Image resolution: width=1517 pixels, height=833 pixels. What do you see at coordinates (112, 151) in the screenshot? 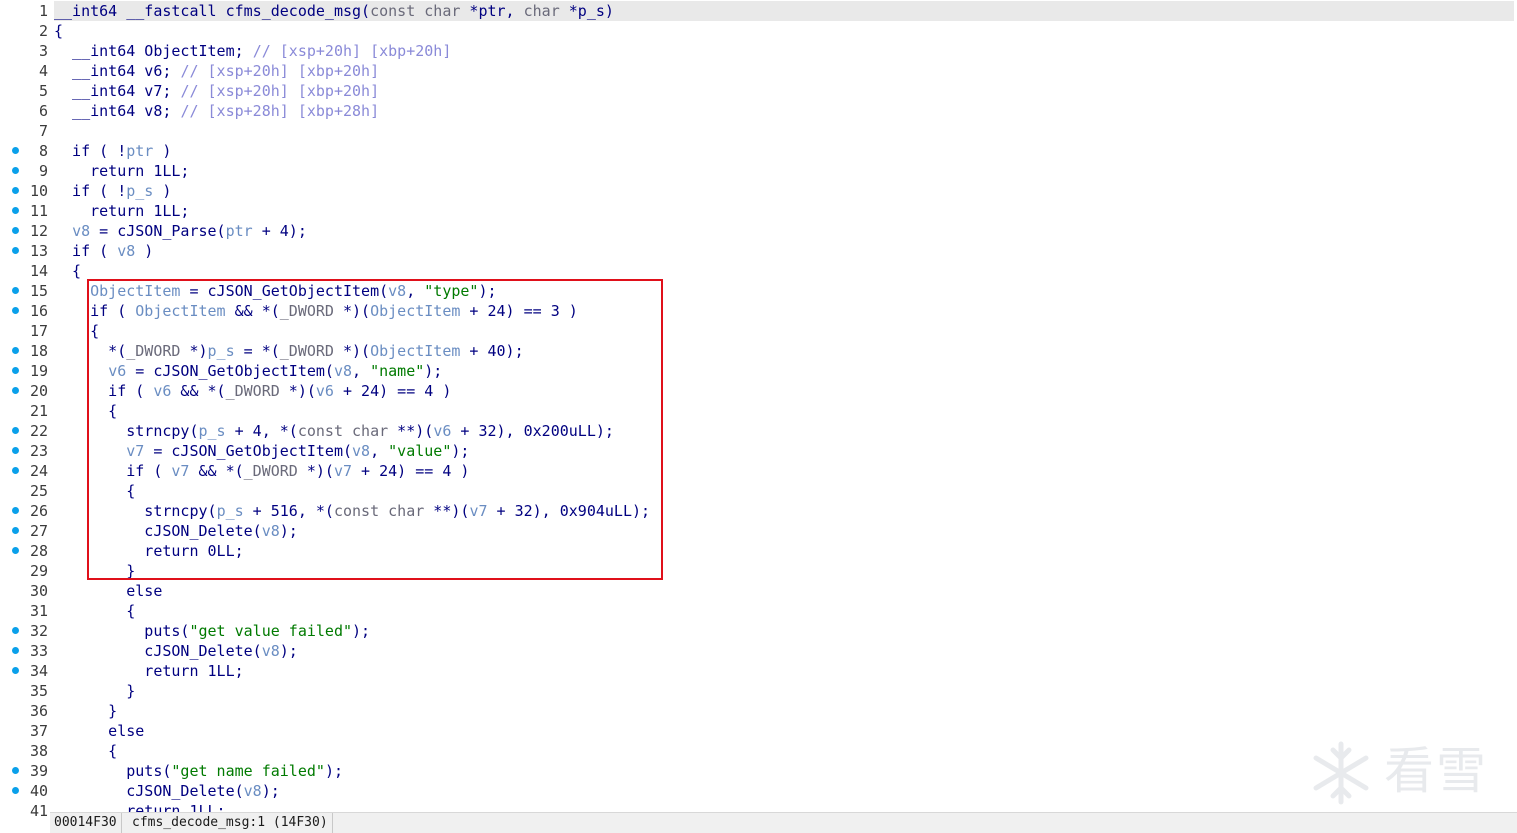
I see `code-line: if ( !ptr )` at bounding box center [112, 151].